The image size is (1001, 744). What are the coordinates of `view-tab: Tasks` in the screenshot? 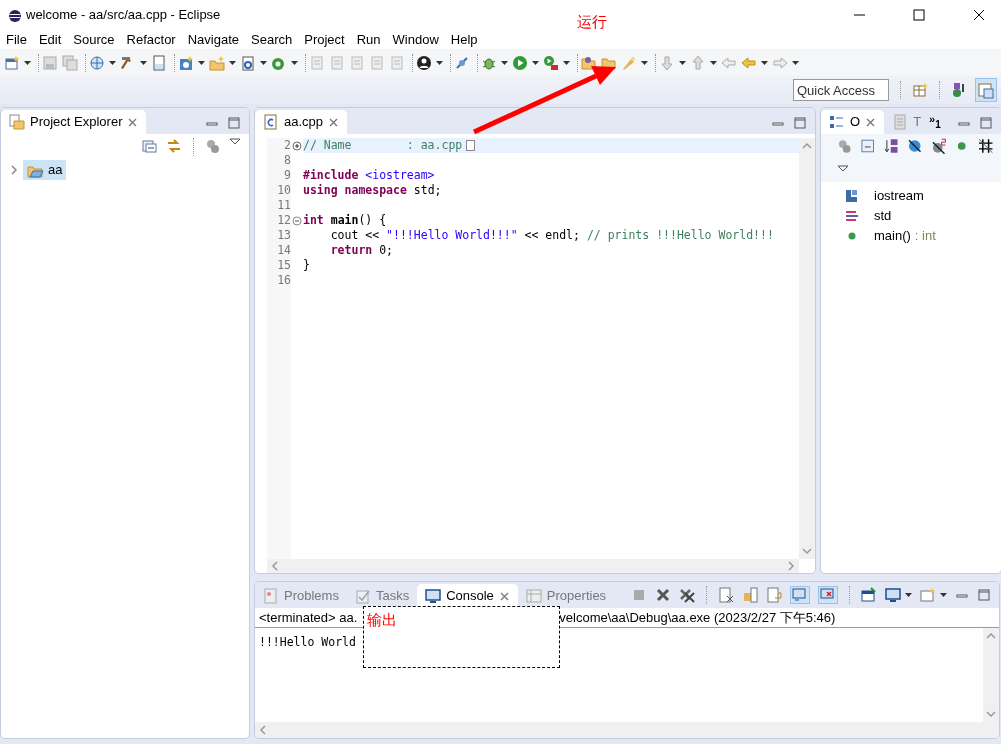 It's located at (382, 596).